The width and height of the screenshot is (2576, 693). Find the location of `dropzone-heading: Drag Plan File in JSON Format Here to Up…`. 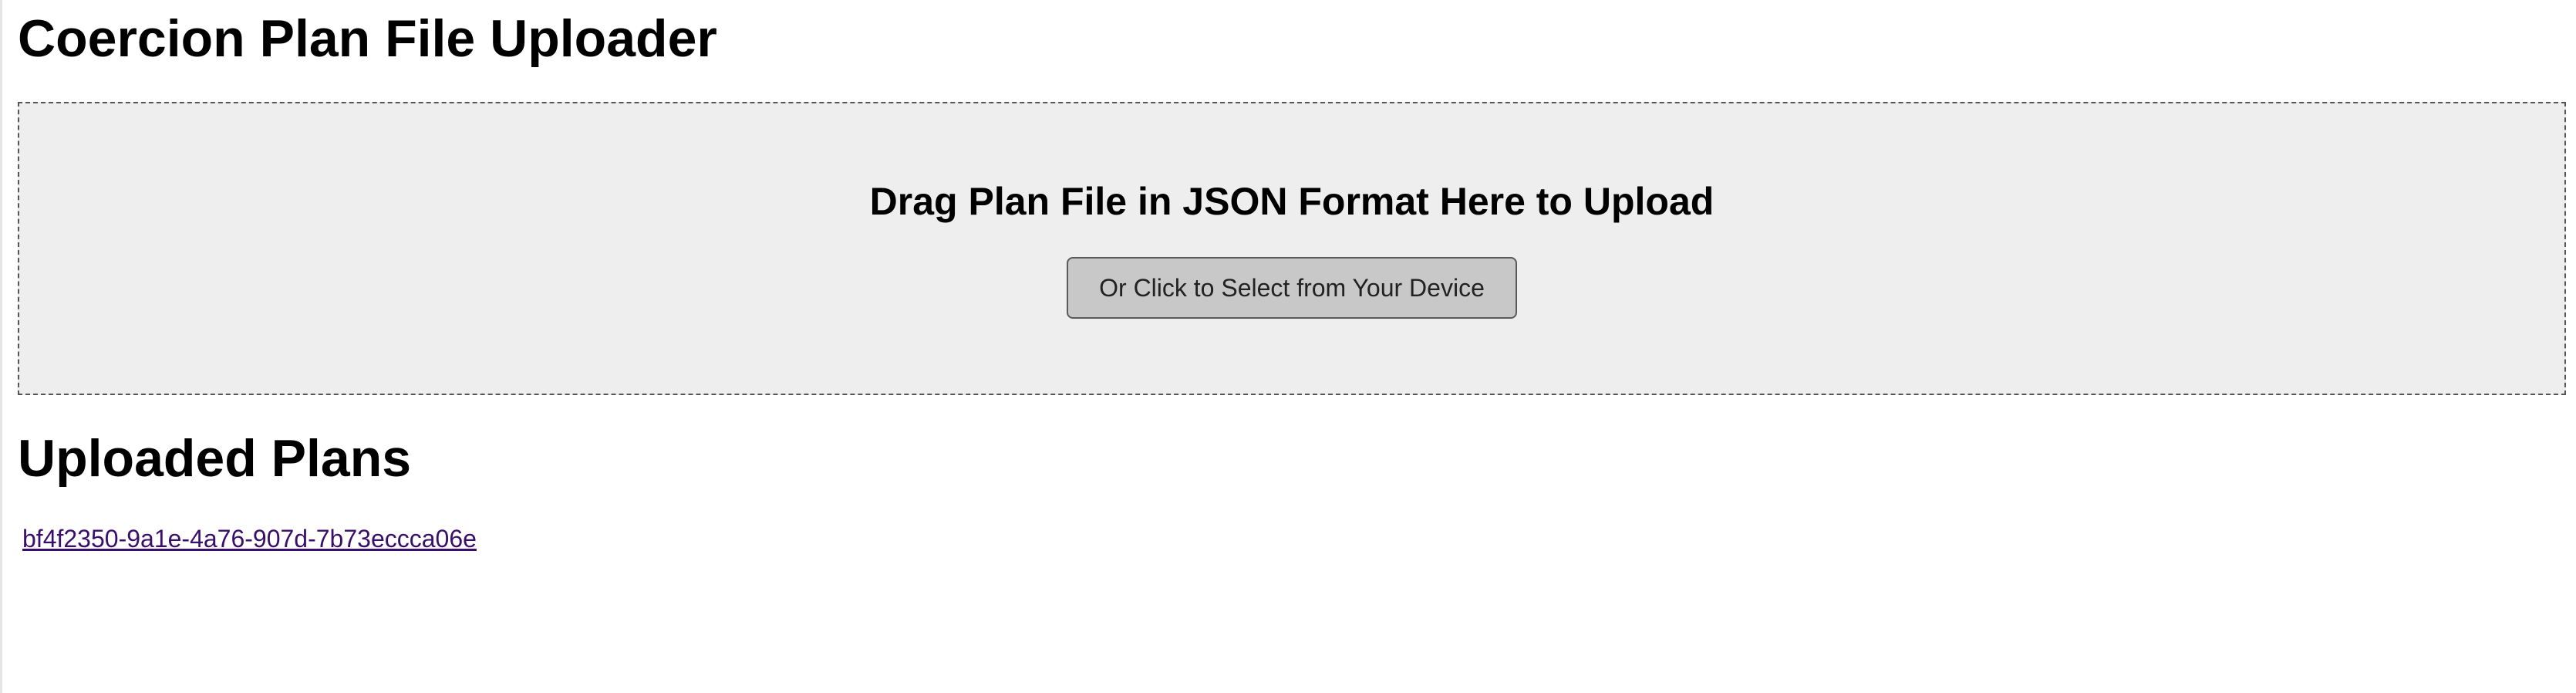

dropzone-heading: Drag Plan File in JSON Format Here to Up… is located at coordinates (1292, 201).